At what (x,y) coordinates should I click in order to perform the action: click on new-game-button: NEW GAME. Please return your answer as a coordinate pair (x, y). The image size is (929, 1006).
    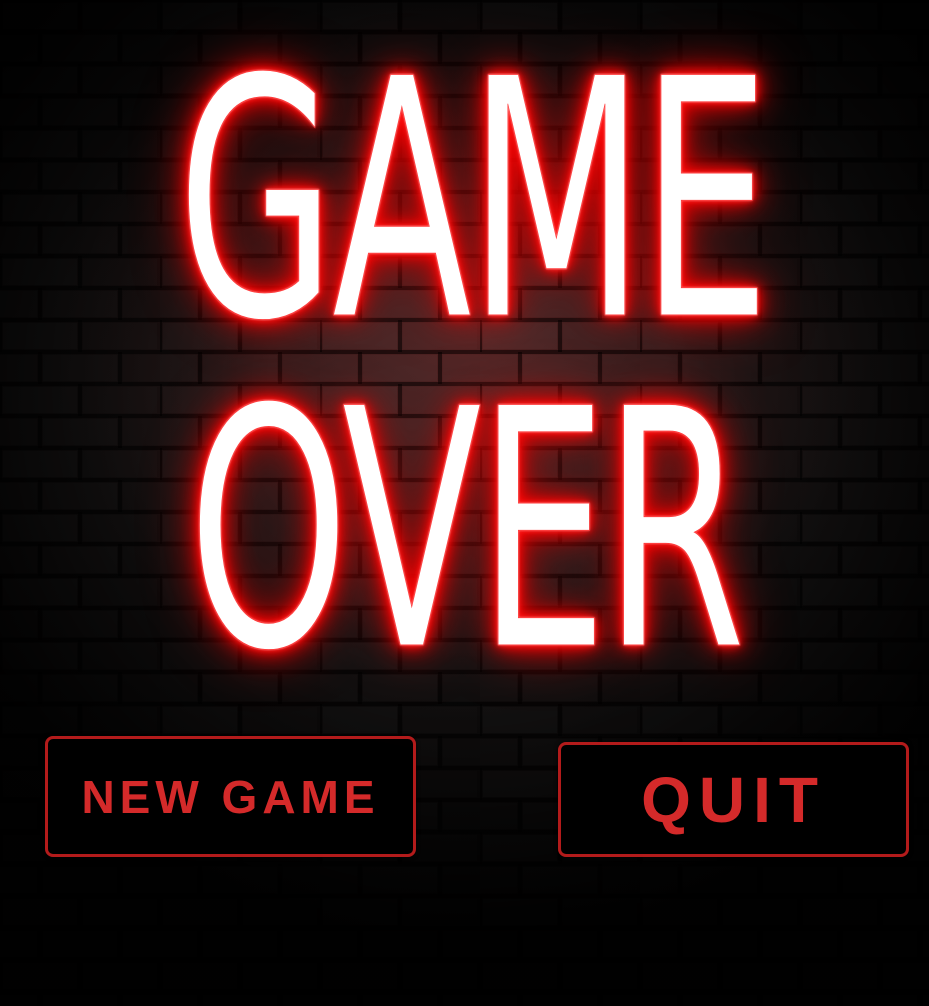
    Looking at the image, I should click on (230, 796).